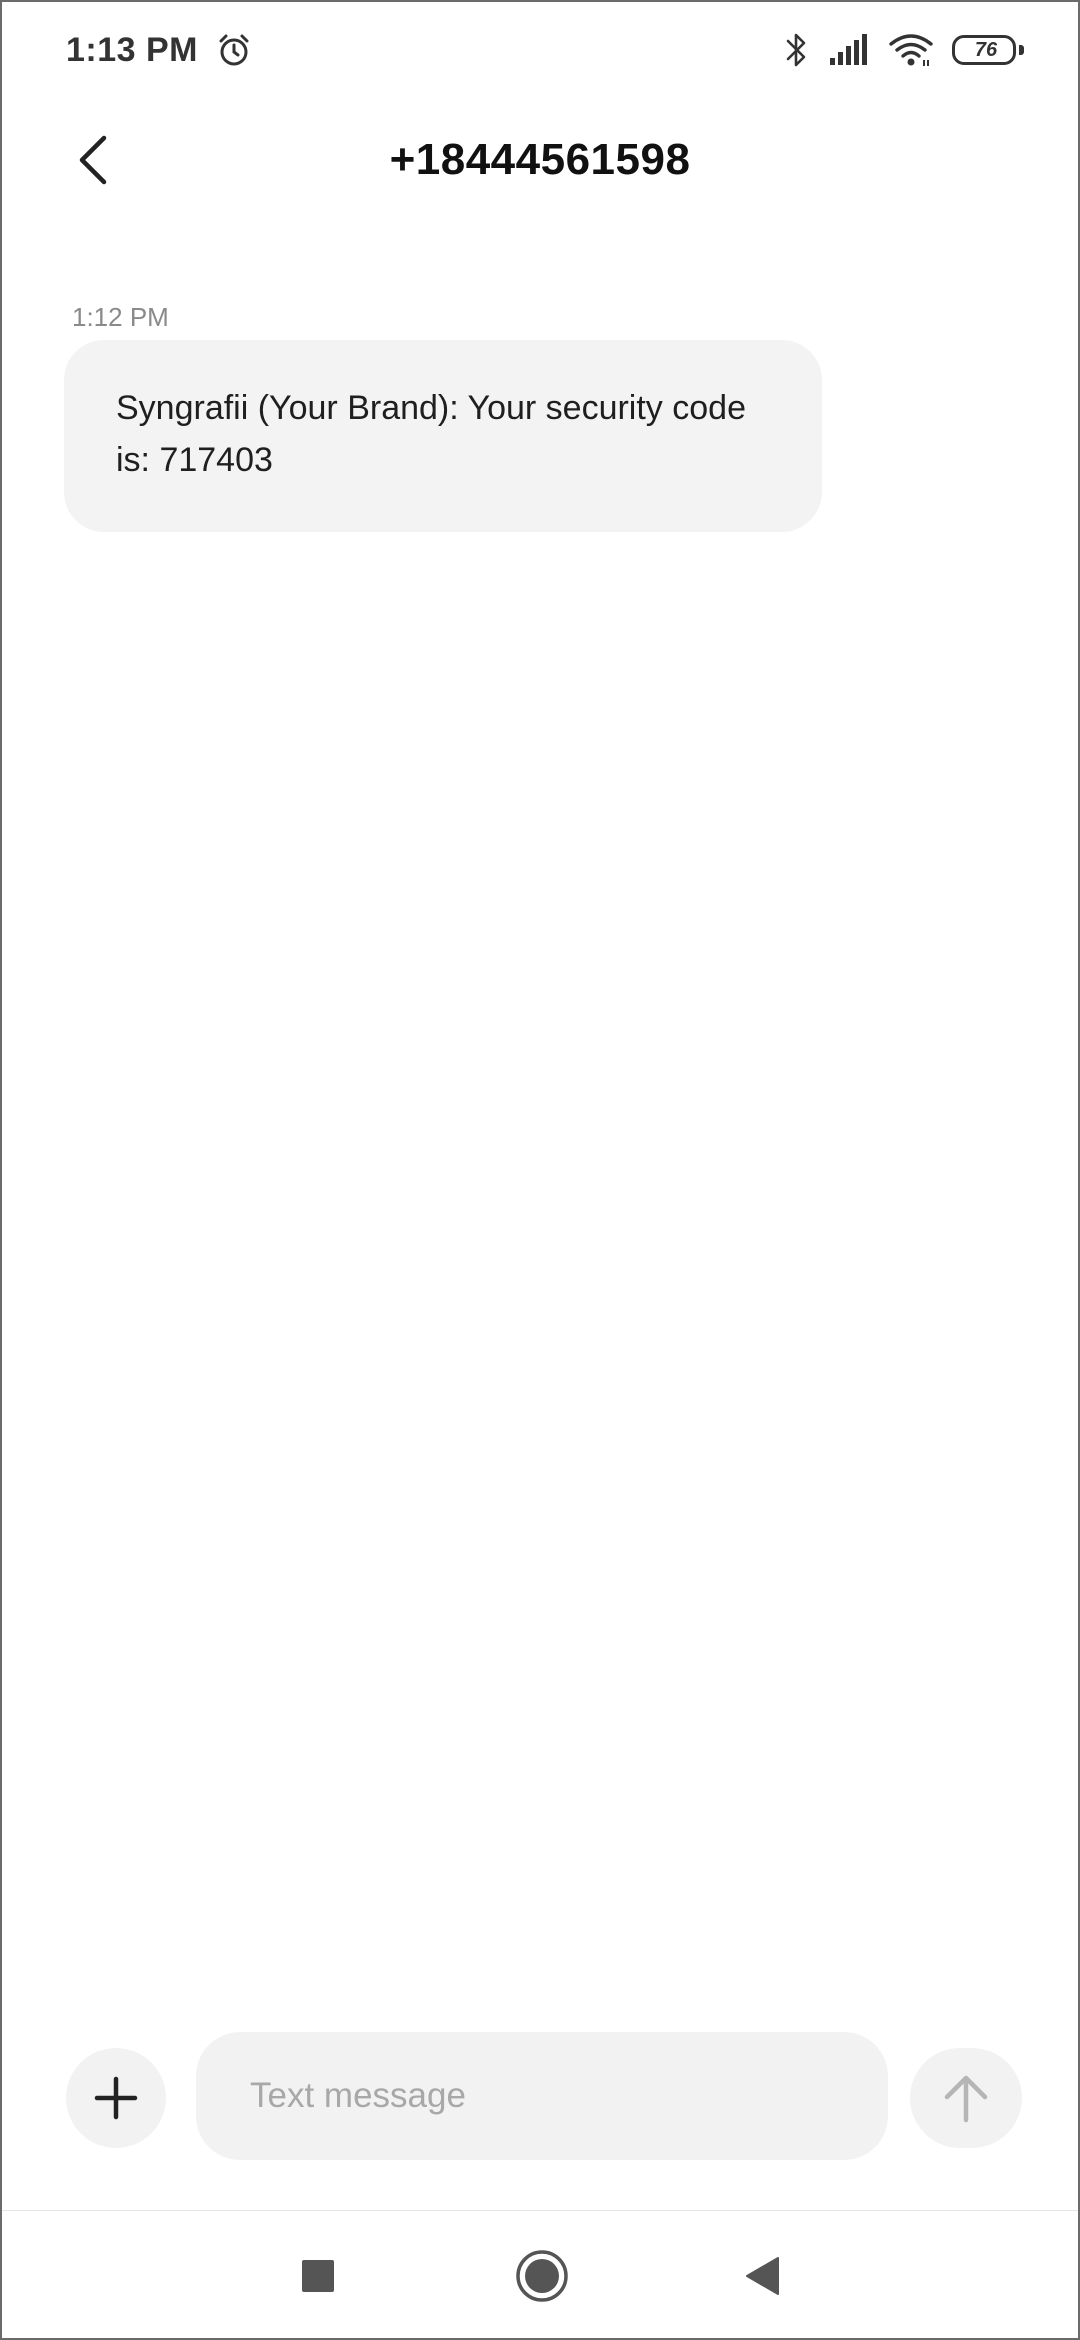 The height and width of the screenshot is (2340, 1080). What do you see at coordinates (849, 50) in the screenshot?
I see `signal-icon` at bounding box center [849, 50].